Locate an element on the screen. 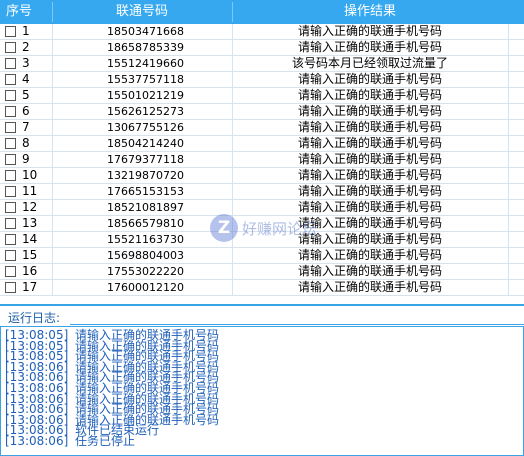 The width and height of the screenshot is (524, 456). table-row: 17 17600012120 请输入正确的联通手机号码 is located at coordinates (262, 288).